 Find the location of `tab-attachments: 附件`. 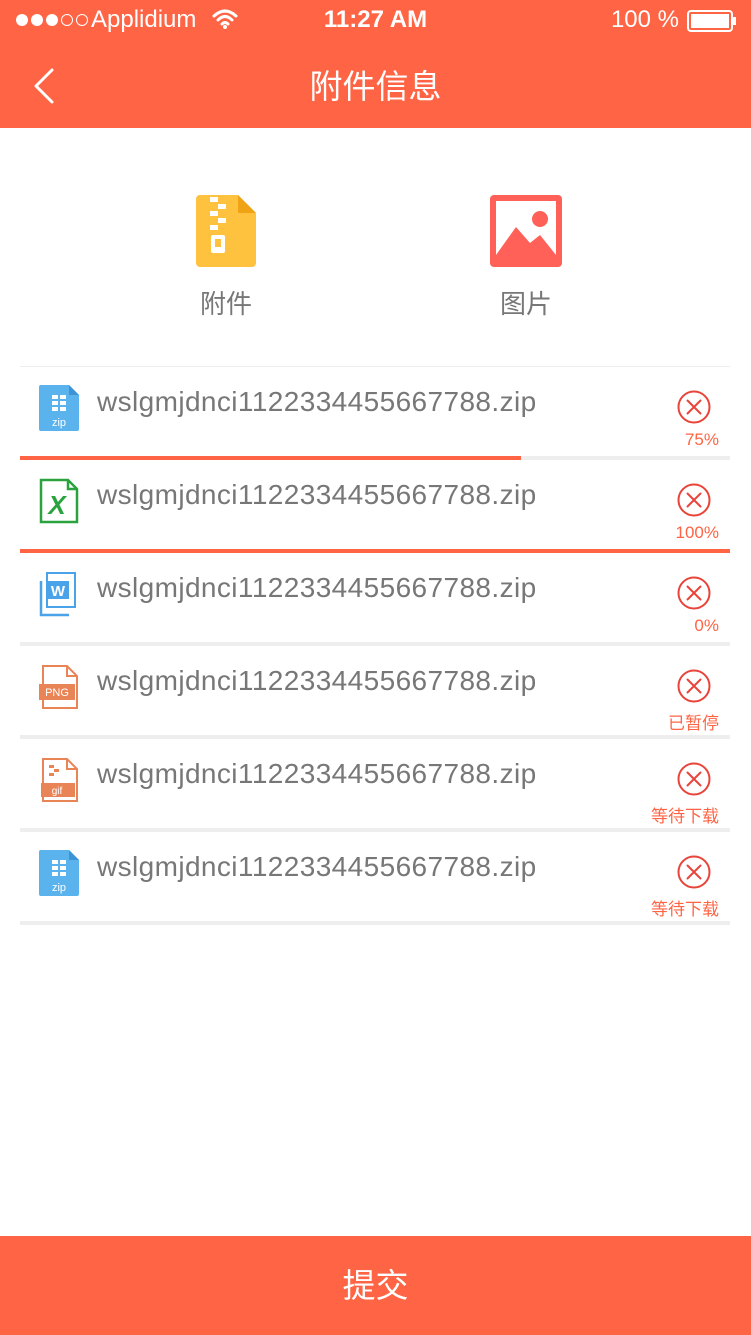

tab-attachments: 附件 is located at coordinates (226, 258).